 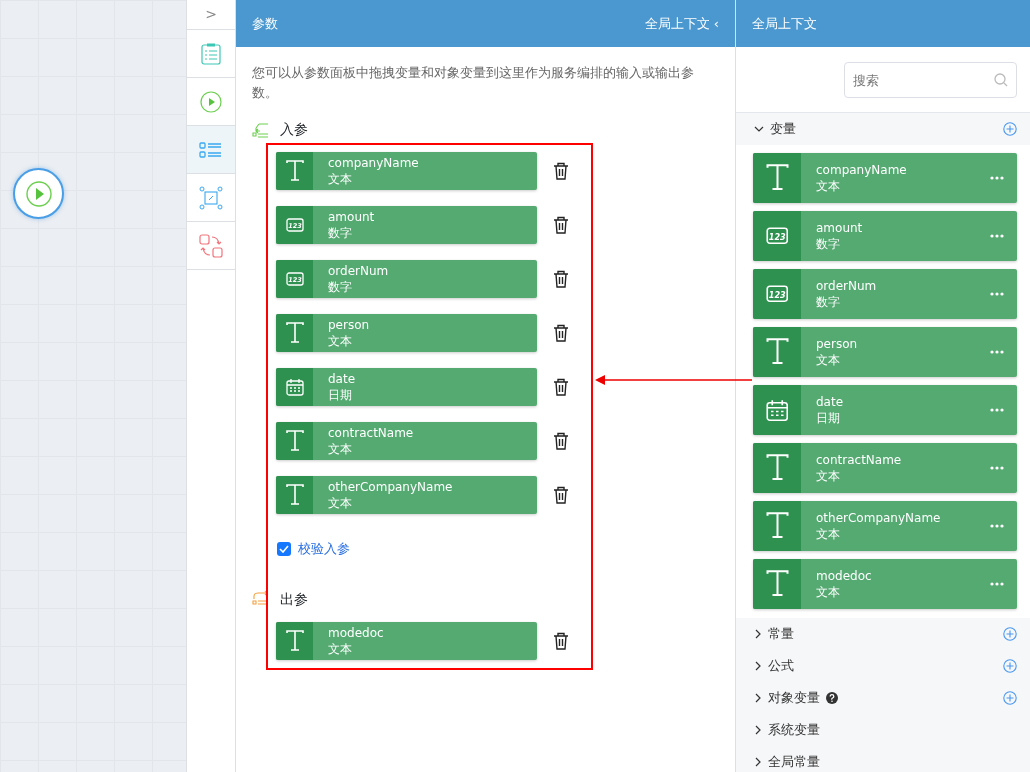 I want to click on start-node, so click(x=38, y=193).